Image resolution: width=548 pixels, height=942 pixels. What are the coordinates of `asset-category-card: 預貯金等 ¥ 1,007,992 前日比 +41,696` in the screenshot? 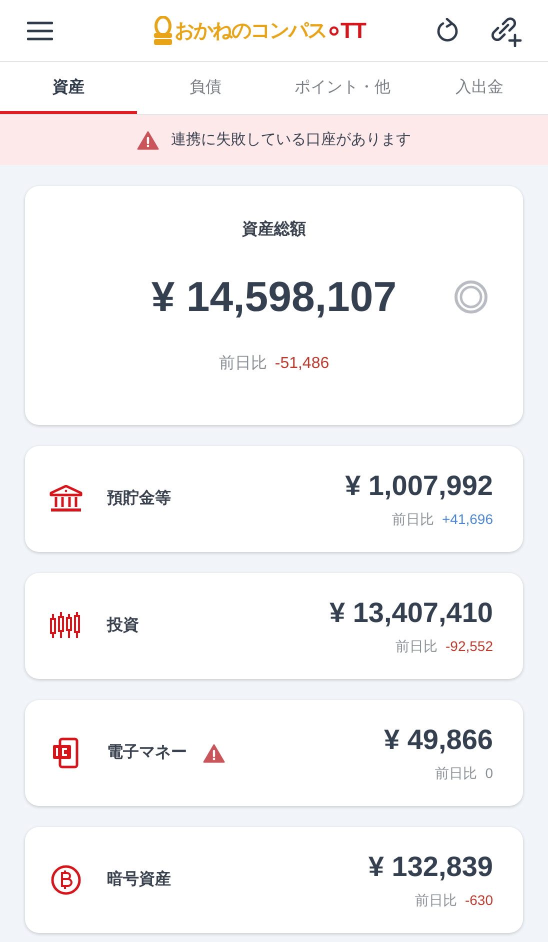 It's located at (274, 499).